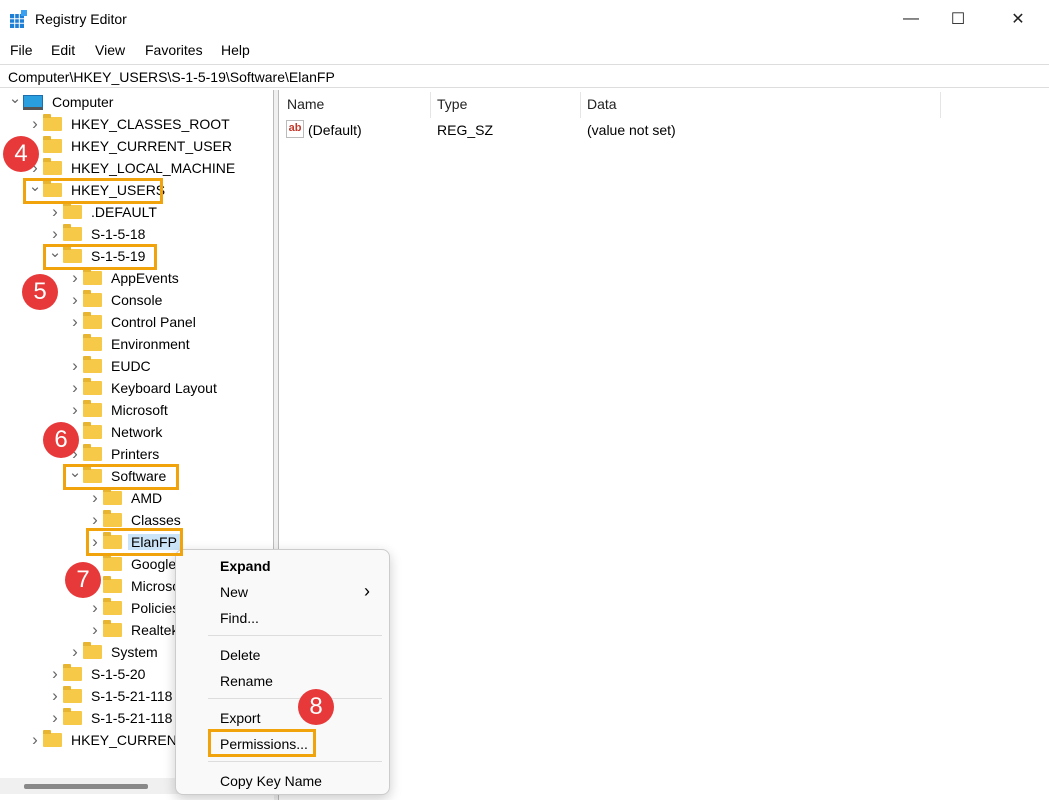 This screenshot has height=800, width=1049. Describe the element at coordinates (86, 786) in the screenshot. I see `scrollbar-thumb` at that location.